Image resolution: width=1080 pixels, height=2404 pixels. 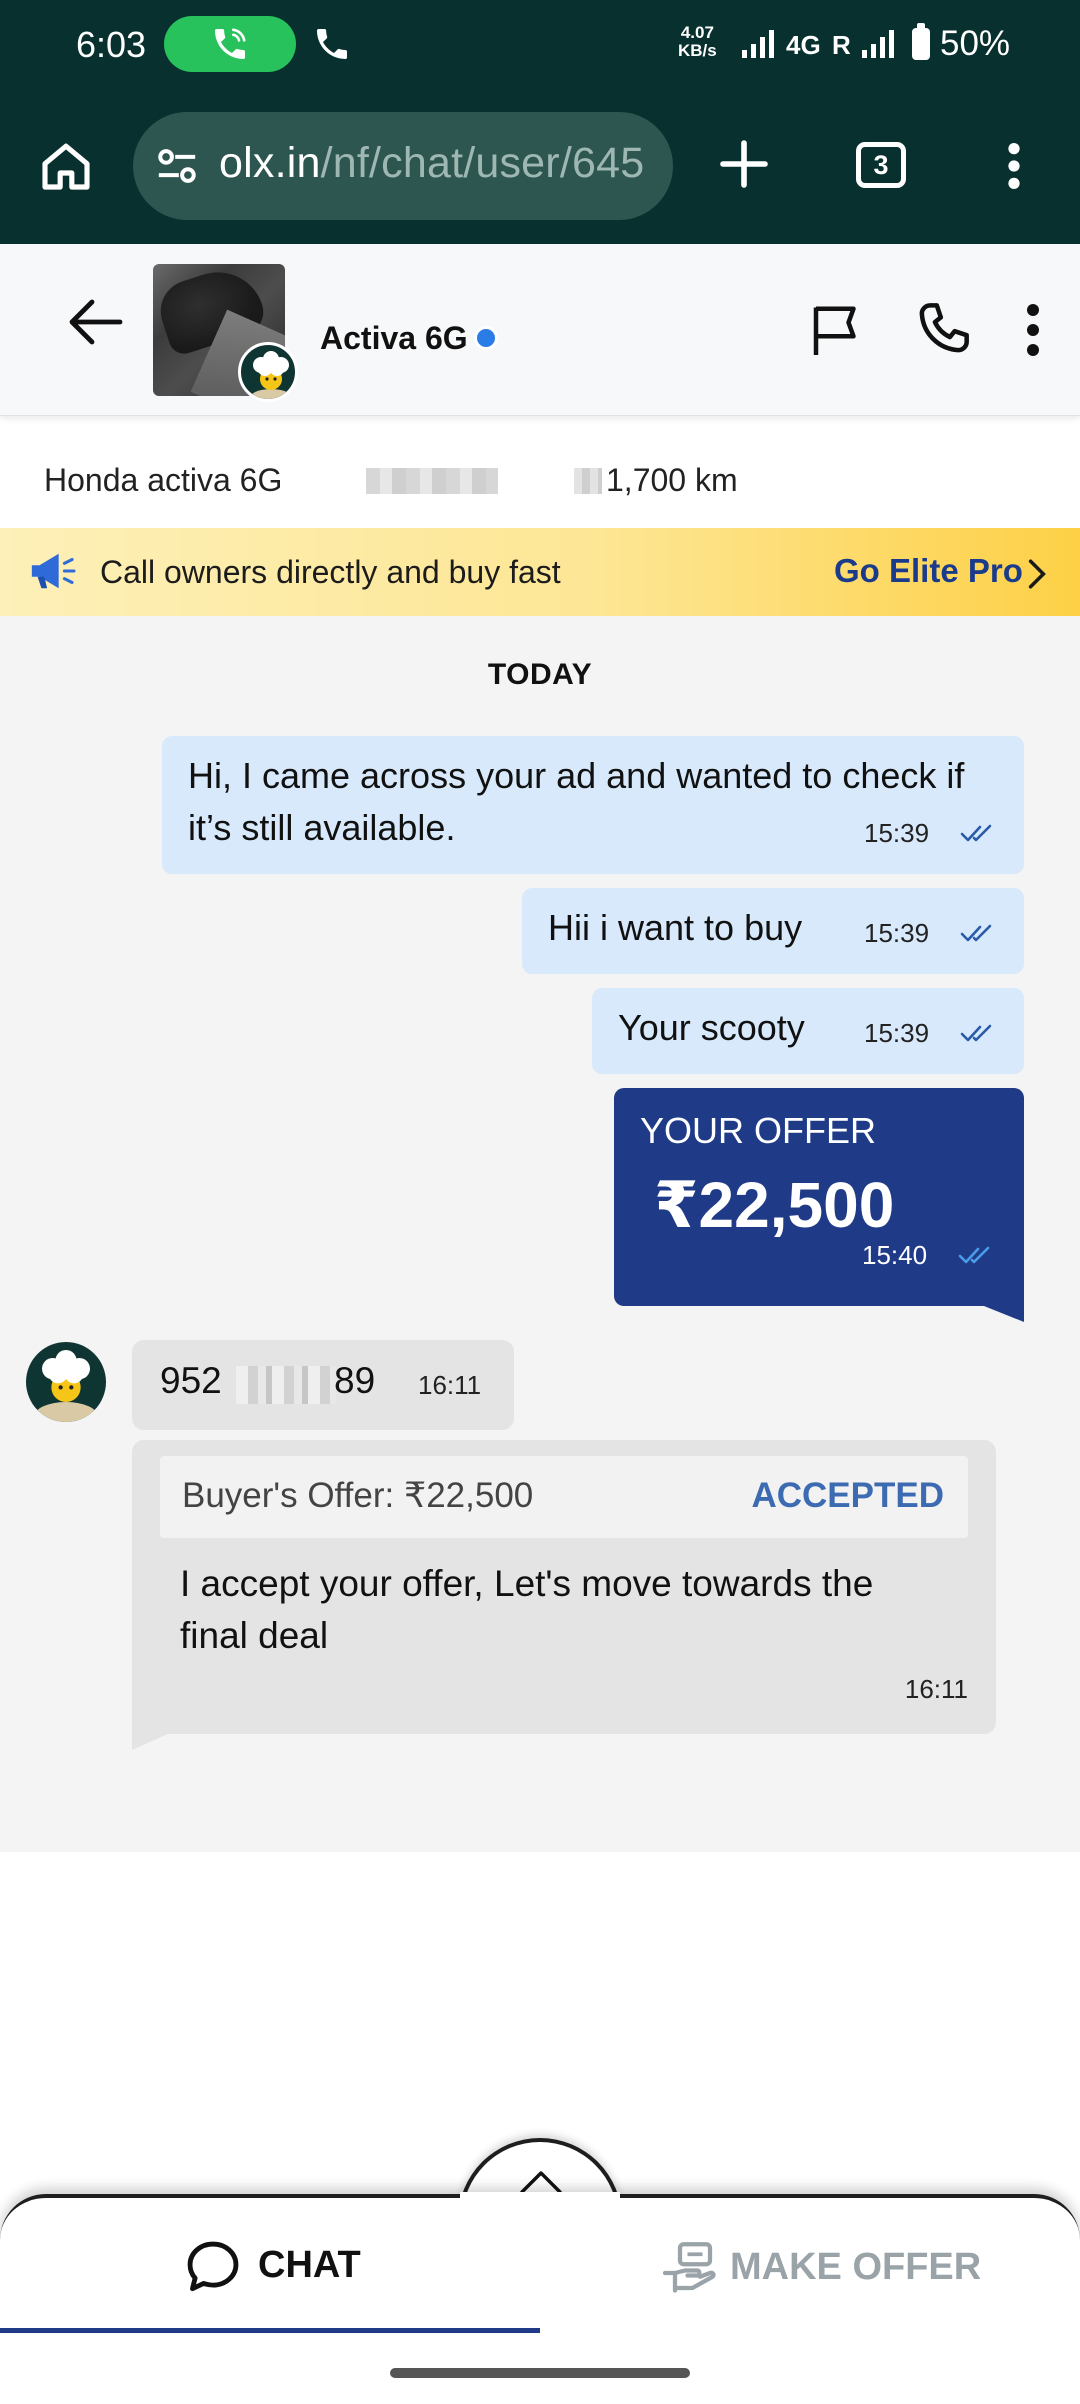 What do you see at coordinates (394, 338) in the screenshot?
I see `chat-title: Activa 6G` at bounding box center [394, 338].